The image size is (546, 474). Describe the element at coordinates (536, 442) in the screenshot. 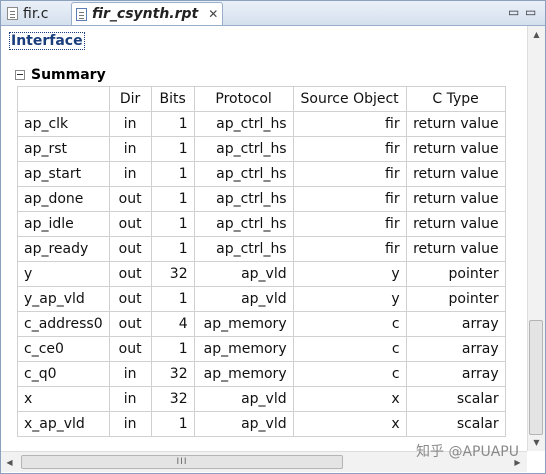

I see `scroll-down-icon: ▼` at that location.